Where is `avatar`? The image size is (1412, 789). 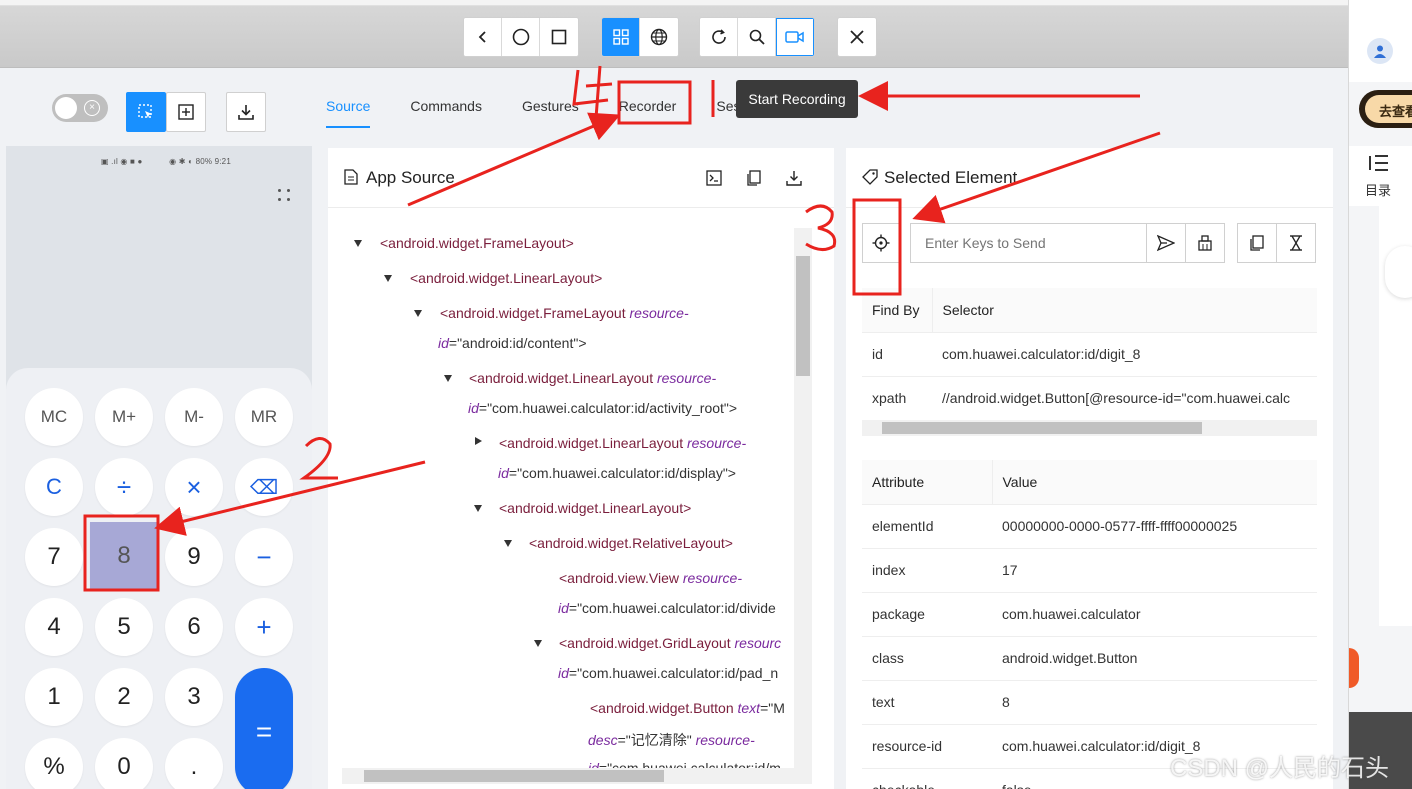 avatar is located at coordinates (1380, 51).